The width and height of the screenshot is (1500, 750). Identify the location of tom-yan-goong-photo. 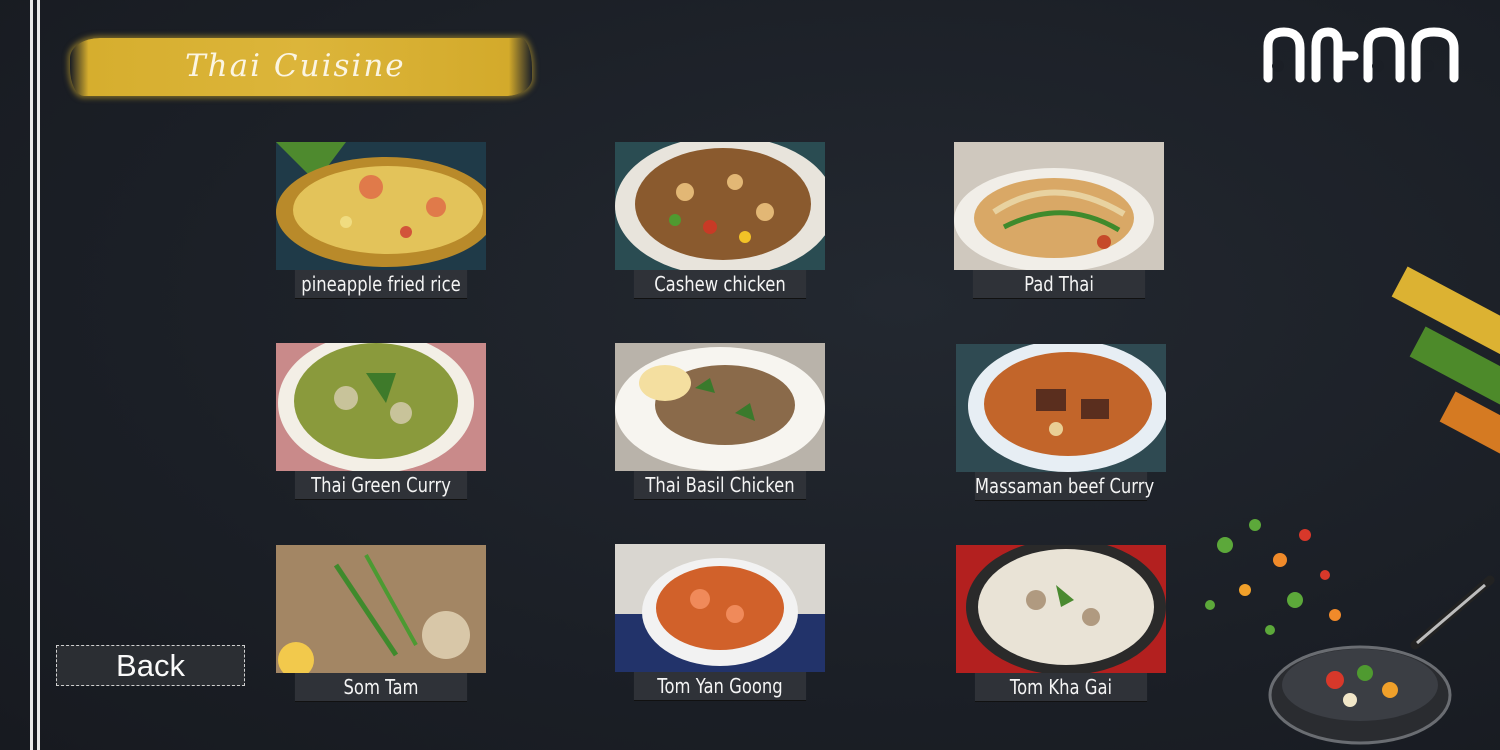
(720, 608).